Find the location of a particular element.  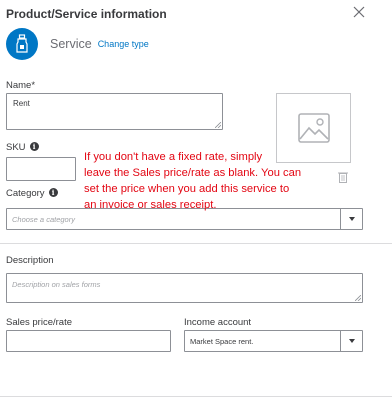

sales-price-label: Sales price/rate is located at coordinates (39, 322).